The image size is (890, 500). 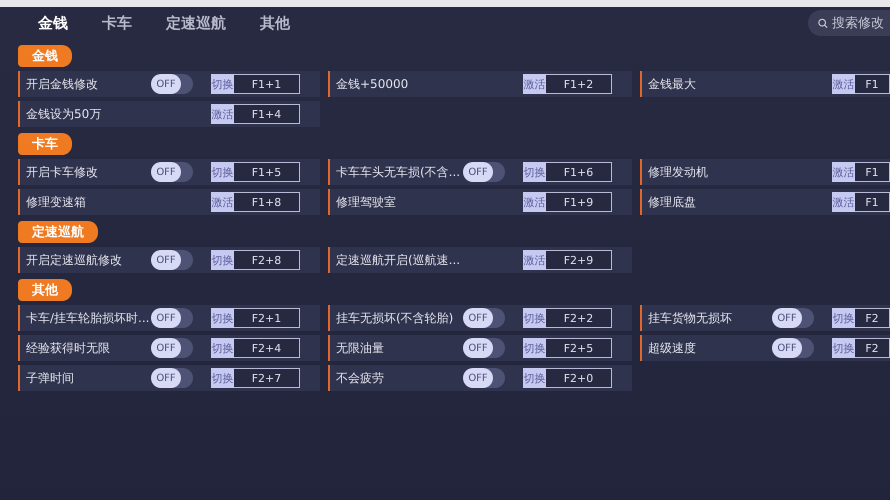 I want to click on cheat-label: 超级速度, so click(x=672, y=348).